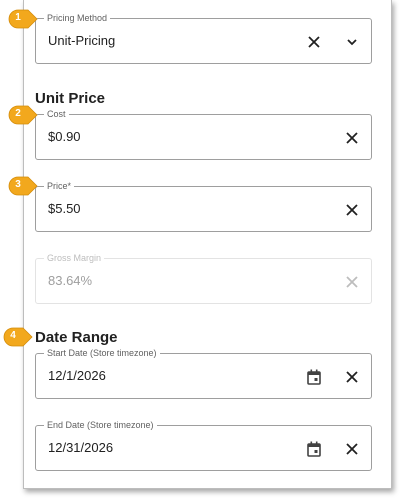 This screenshot has width=400, height=500. Describe the element at coordinates (70, 98) in the screenshot. I see `unit-price-heading: Unit Price` at that location.